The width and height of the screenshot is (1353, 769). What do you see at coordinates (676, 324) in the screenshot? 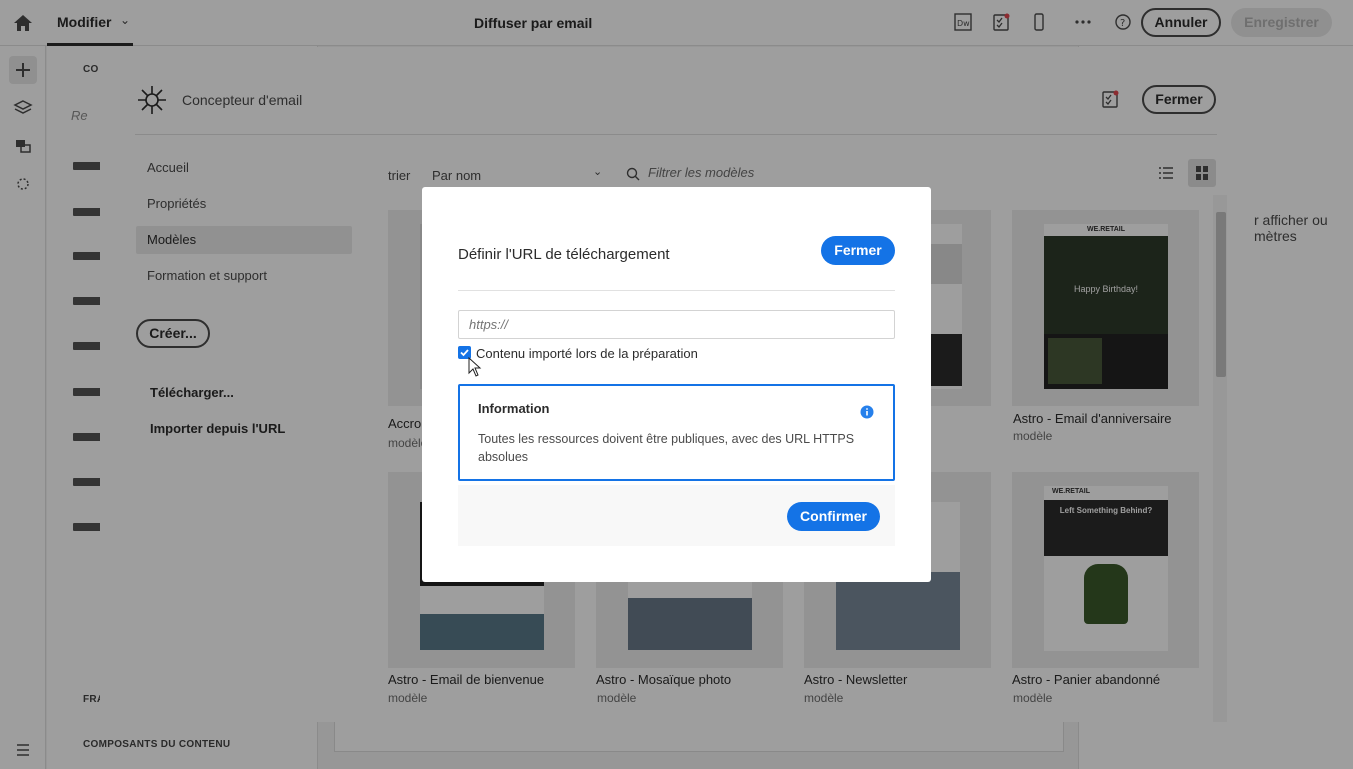
I see `url-input` at bounding box center [676, 324].